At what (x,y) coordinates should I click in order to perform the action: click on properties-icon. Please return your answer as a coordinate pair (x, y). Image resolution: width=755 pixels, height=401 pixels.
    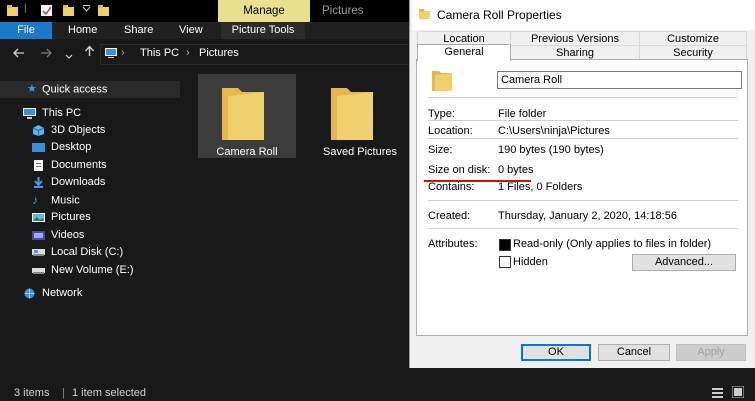
    Looking at the image, I should click on (46, 10).